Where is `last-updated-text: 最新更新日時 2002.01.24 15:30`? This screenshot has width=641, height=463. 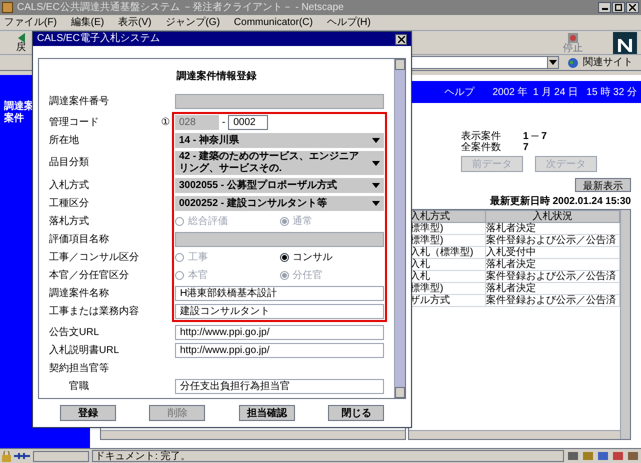
last-updated-text: 最新更新日時 2002.01.24 15:30 is located at coordinates (560, 201).